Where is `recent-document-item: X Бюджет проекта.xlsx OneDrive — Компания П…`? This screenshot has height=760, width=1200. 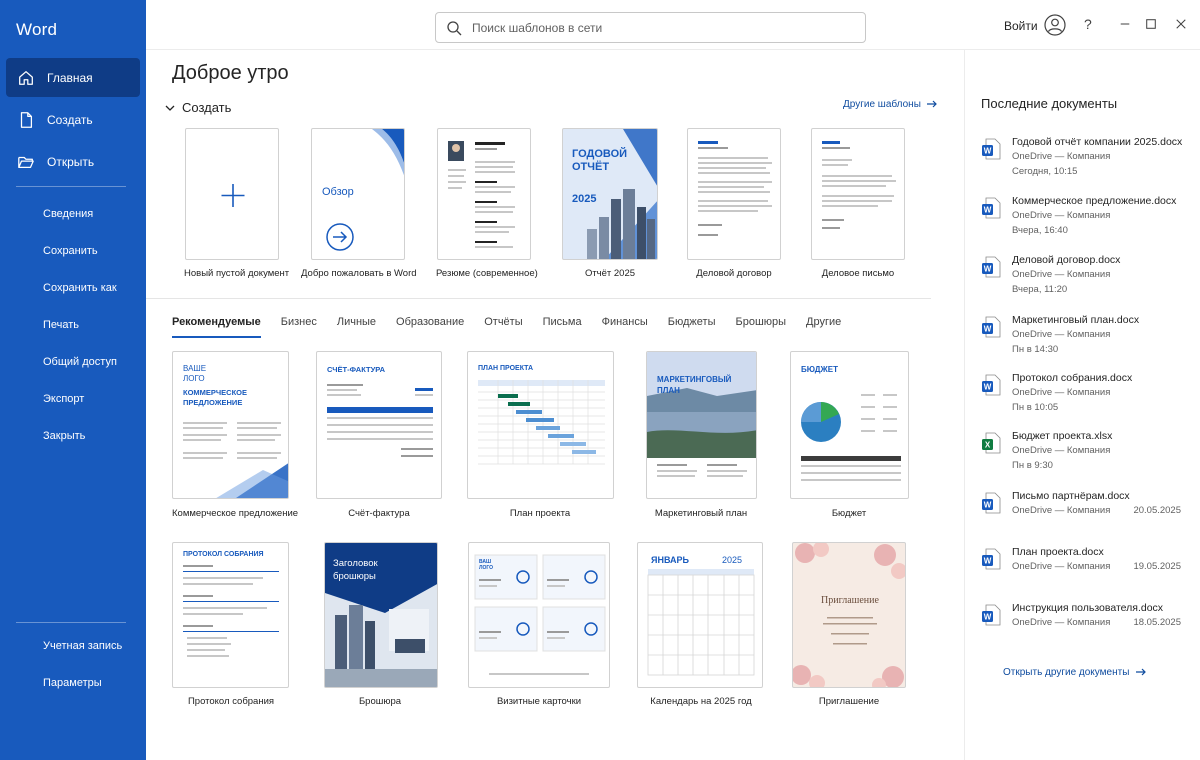
recent-document-item: X Бюджет проекта.xlsx OneDrive — Компания П… is located at coordinates (1086, 457).